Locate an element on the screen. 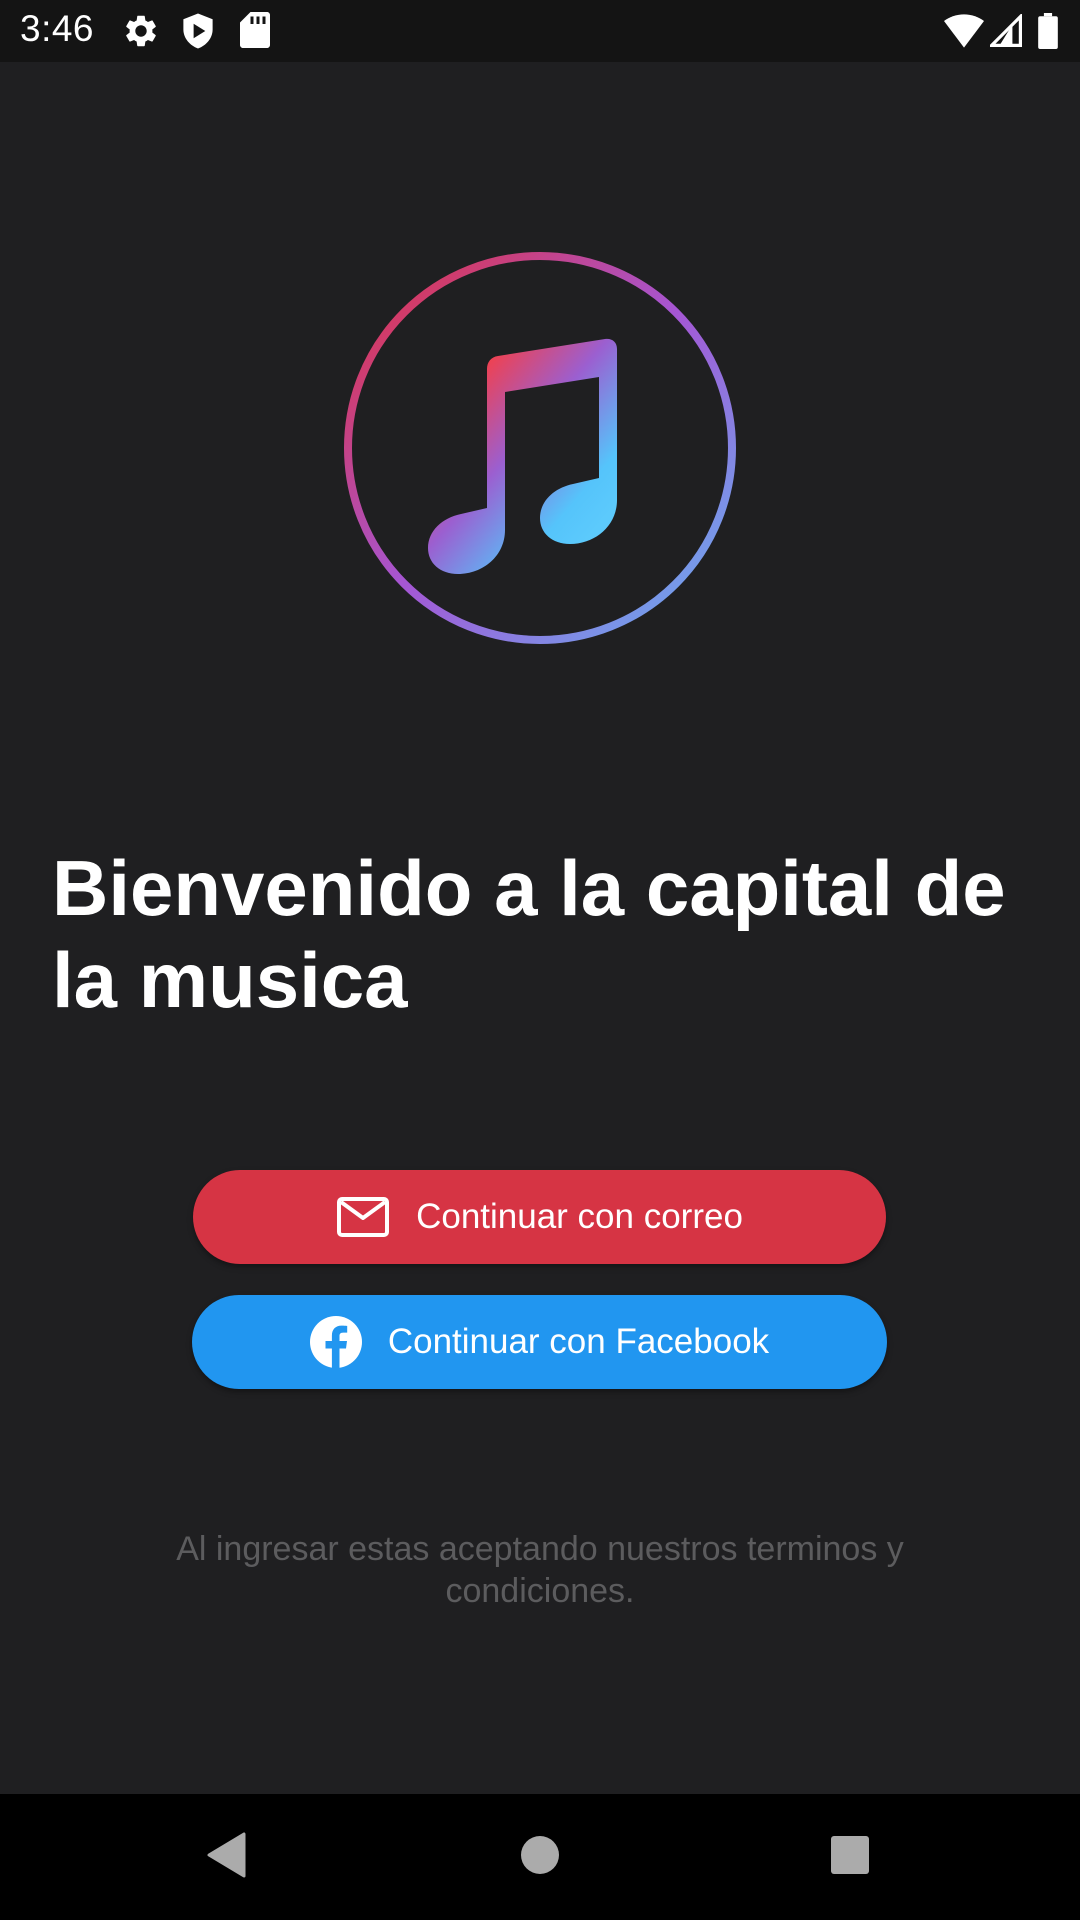  home-icon is located at coordinates (540, 1857).